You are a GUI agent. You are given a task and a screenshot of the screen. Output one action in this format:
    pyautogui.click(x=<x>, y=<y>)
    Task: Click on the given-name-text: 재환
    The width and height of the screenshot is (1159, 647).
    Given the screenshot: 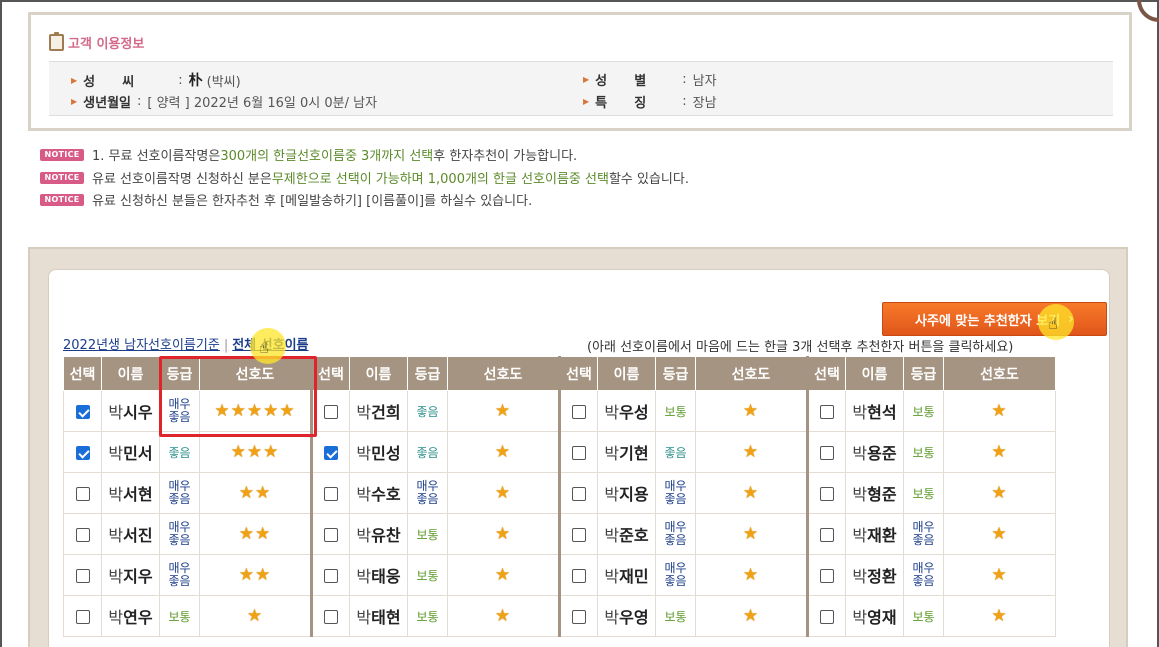 What is the action you would take?
    pyautogui.click(x=882, y=535)
    